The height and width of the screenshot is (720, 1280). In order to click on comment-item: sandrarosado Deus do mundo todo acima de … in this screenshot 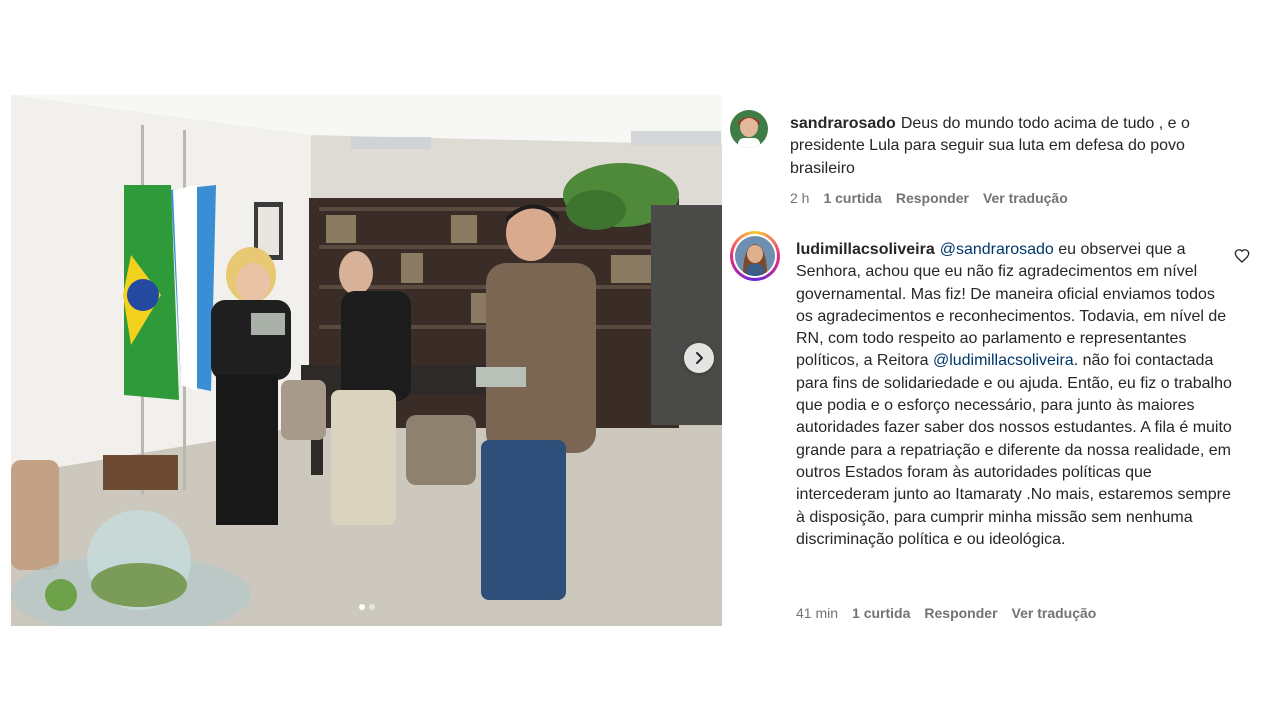, I will do `click(980, 162)`.